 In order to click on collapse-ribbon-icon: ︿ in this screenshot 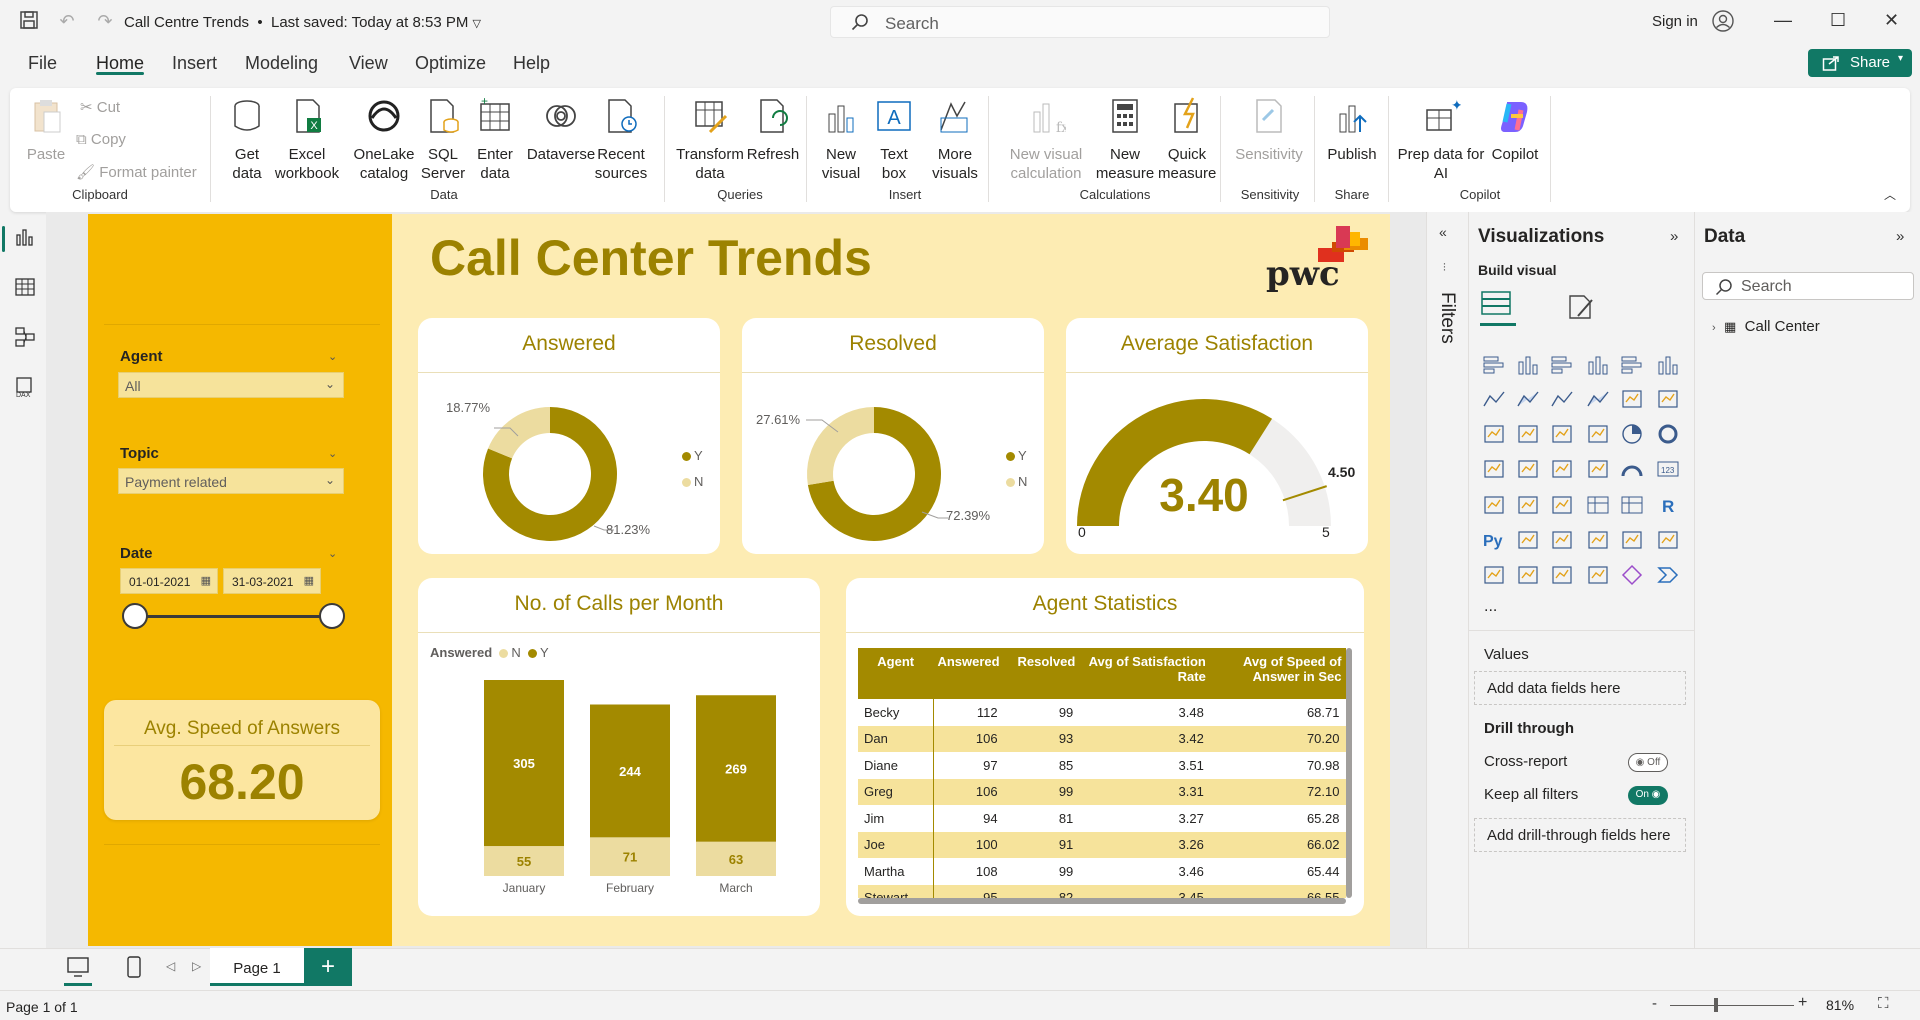, I will do `click(1890, 194)`.